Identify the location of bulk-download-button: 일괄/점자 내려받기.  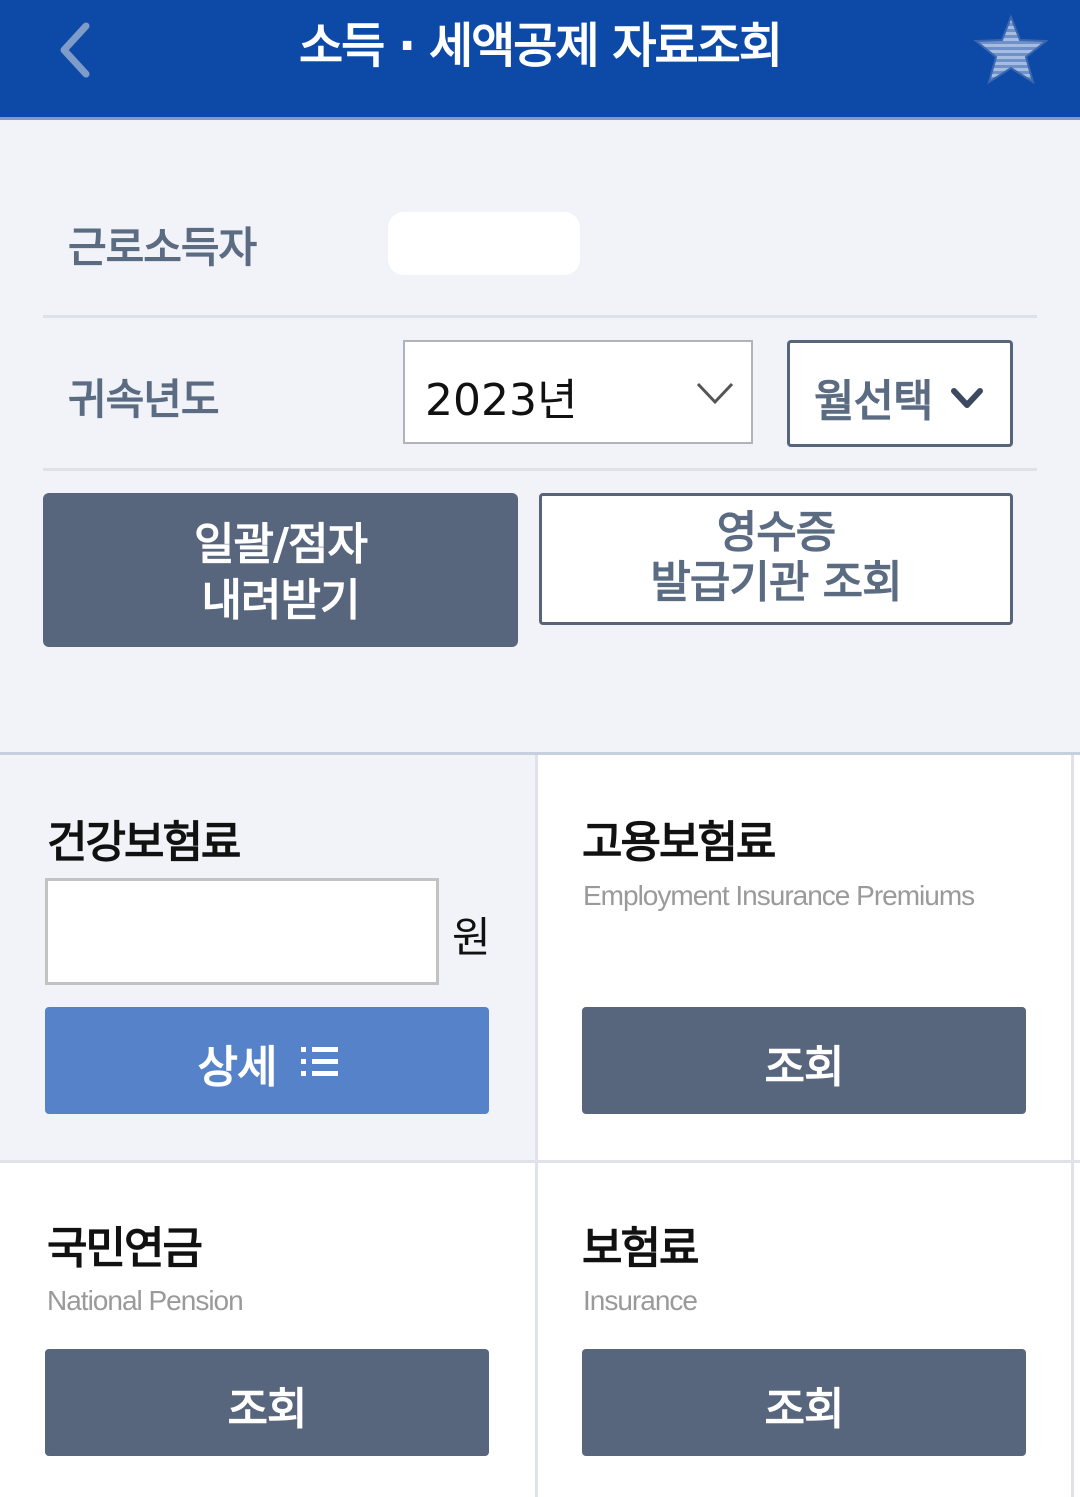
(280, 570).